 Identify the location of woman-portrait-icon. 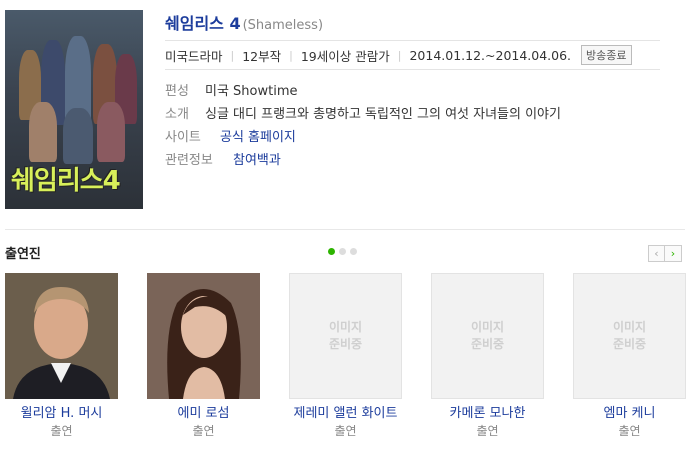
(203, 336).